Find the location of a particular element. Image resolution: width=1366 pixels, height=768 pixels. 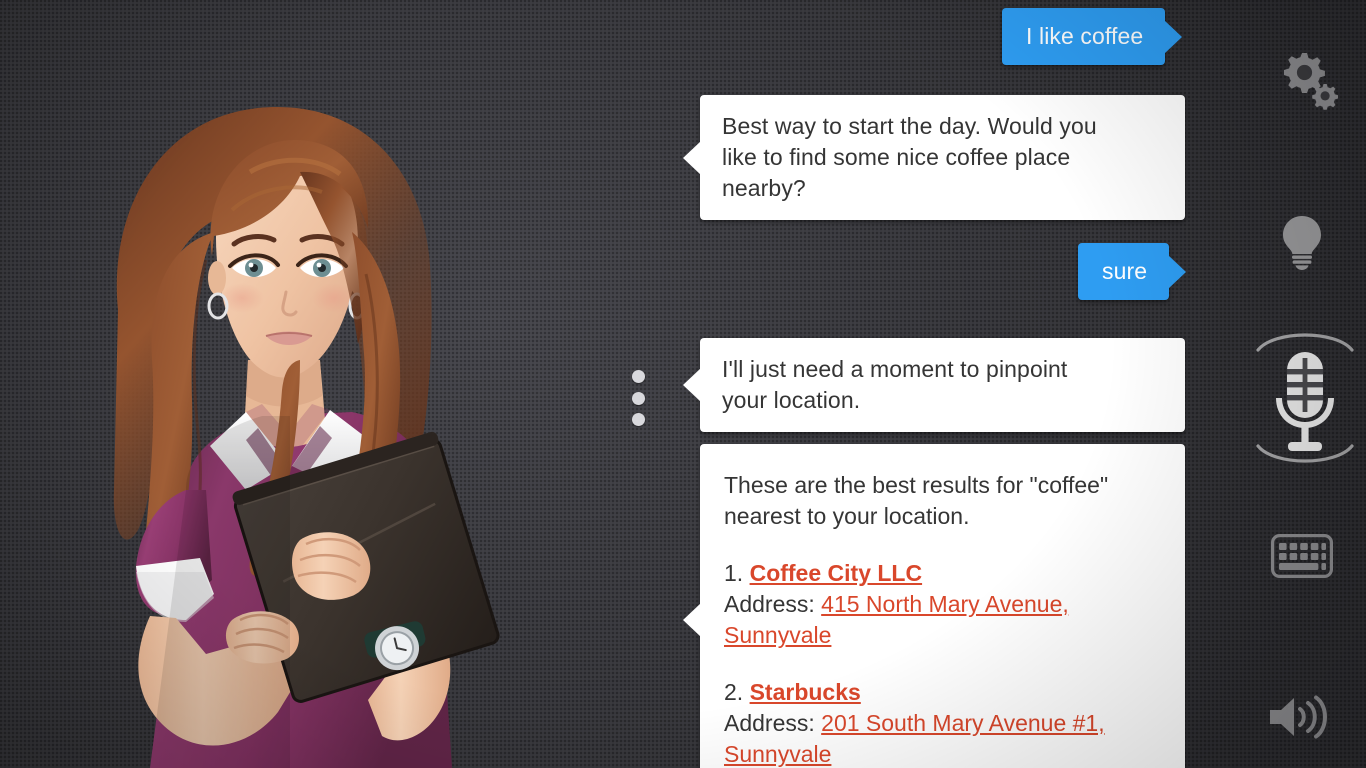

action-rail is located at coordinates (1283, 384).